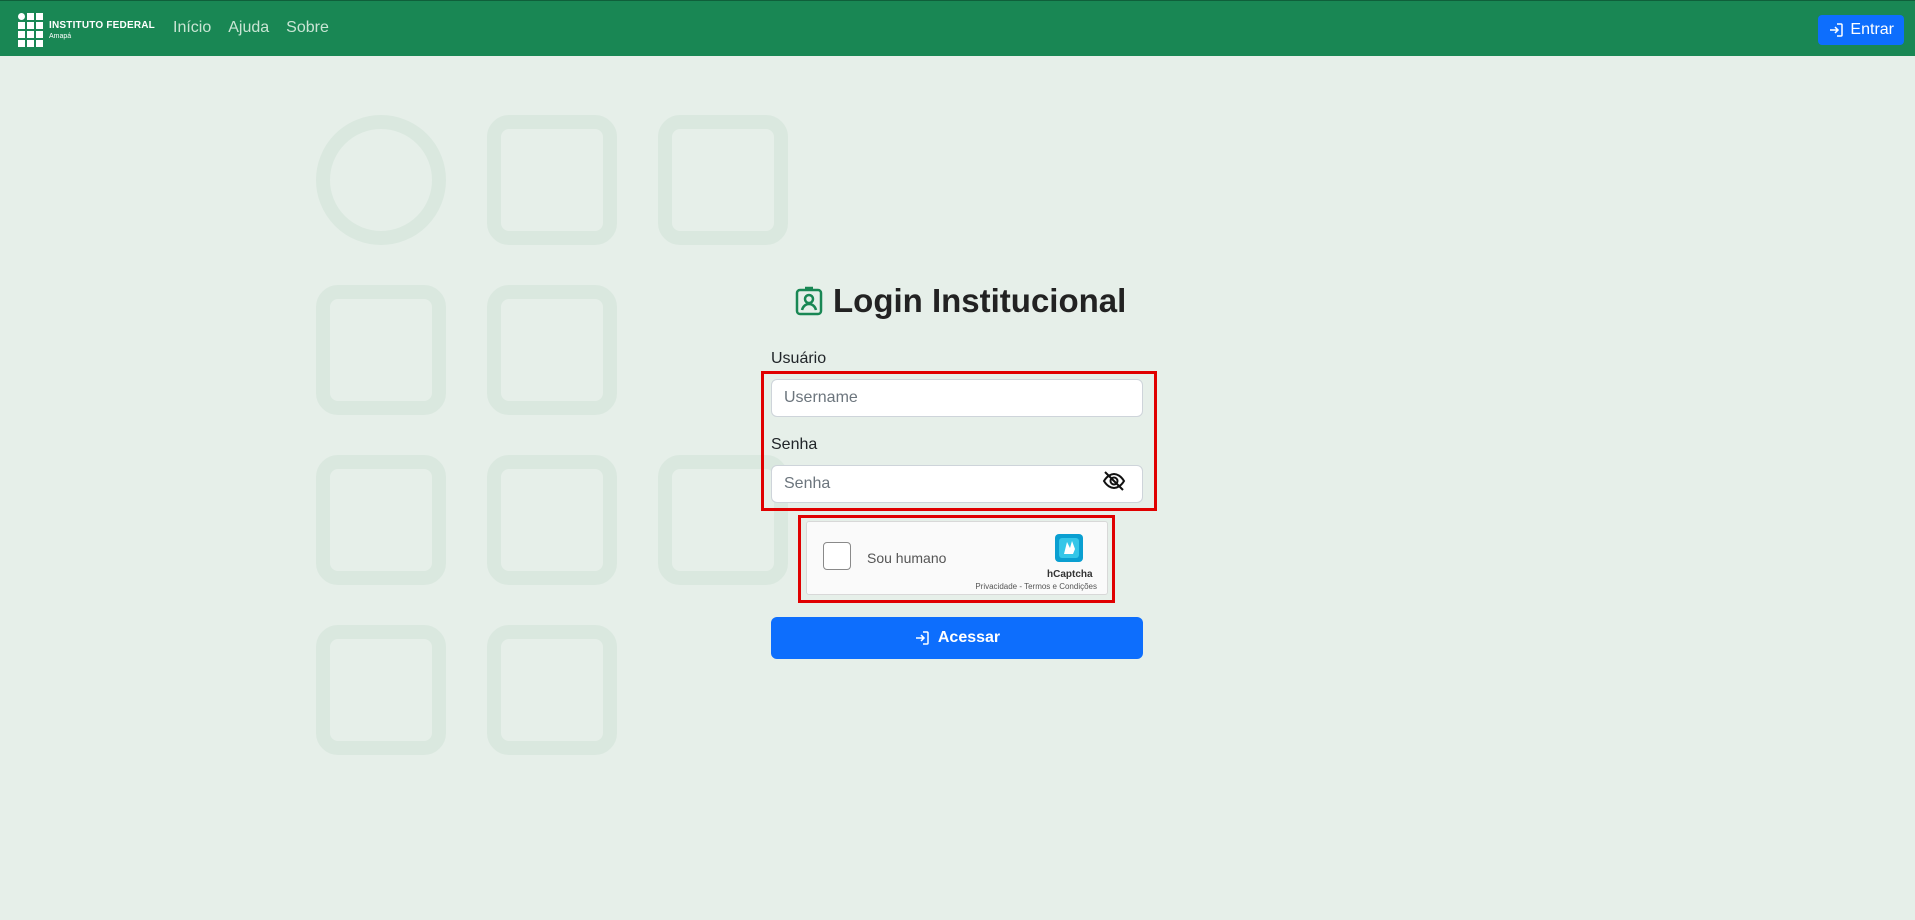  What do you see at coordinates (969, 637) in the screenshot?
I see `acessar-button-label: Acessar` at bounding box center [969, 637].